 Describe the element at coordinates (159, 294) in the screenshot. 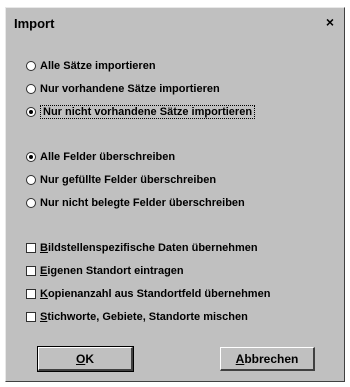

I see `checkbox-label-rest: opienanzahl aus Standortfeld übernehmen` at that location.